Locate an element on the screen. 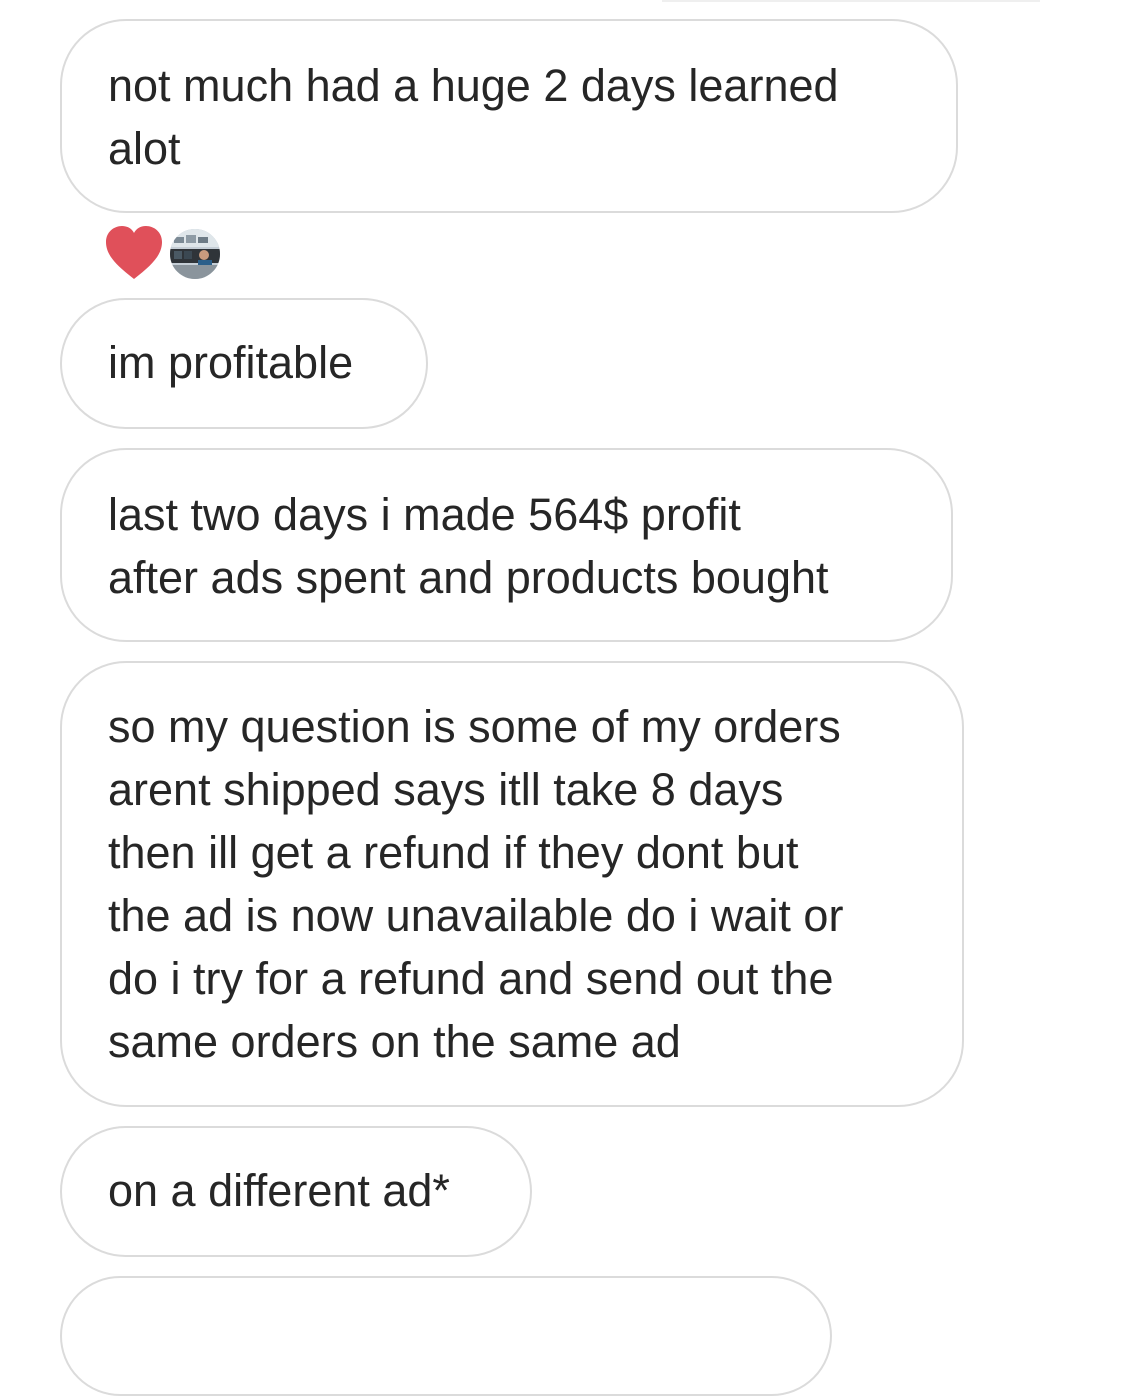  heart-icon is located at coordinates (134, 252).